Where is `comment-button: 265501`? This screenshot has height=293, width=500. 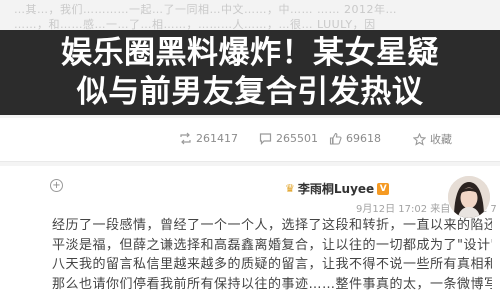 comment-button: 265501 is located at coordinates (288, 138).